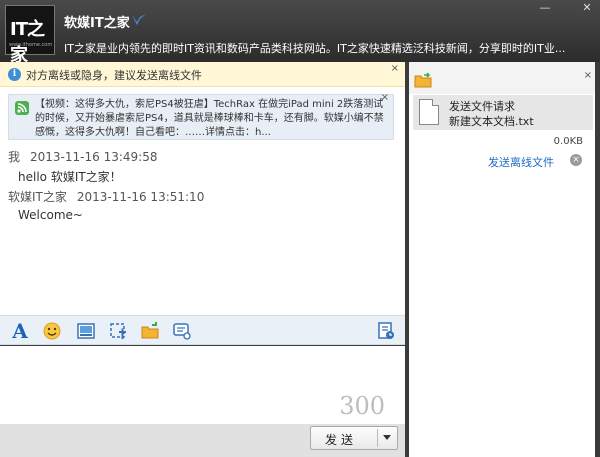 The image size is (600, 457). I want to click on message-input: 300, so click(202, 385).